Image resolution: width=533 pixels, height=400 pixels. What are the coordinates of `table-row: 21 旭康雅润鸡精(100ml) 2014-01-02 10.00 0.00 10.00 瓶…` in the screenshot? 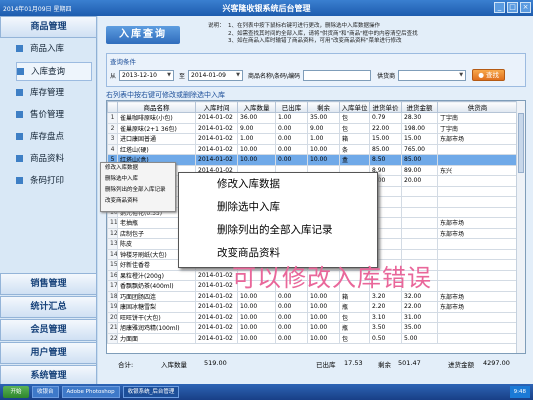 It's located at (312, 328).